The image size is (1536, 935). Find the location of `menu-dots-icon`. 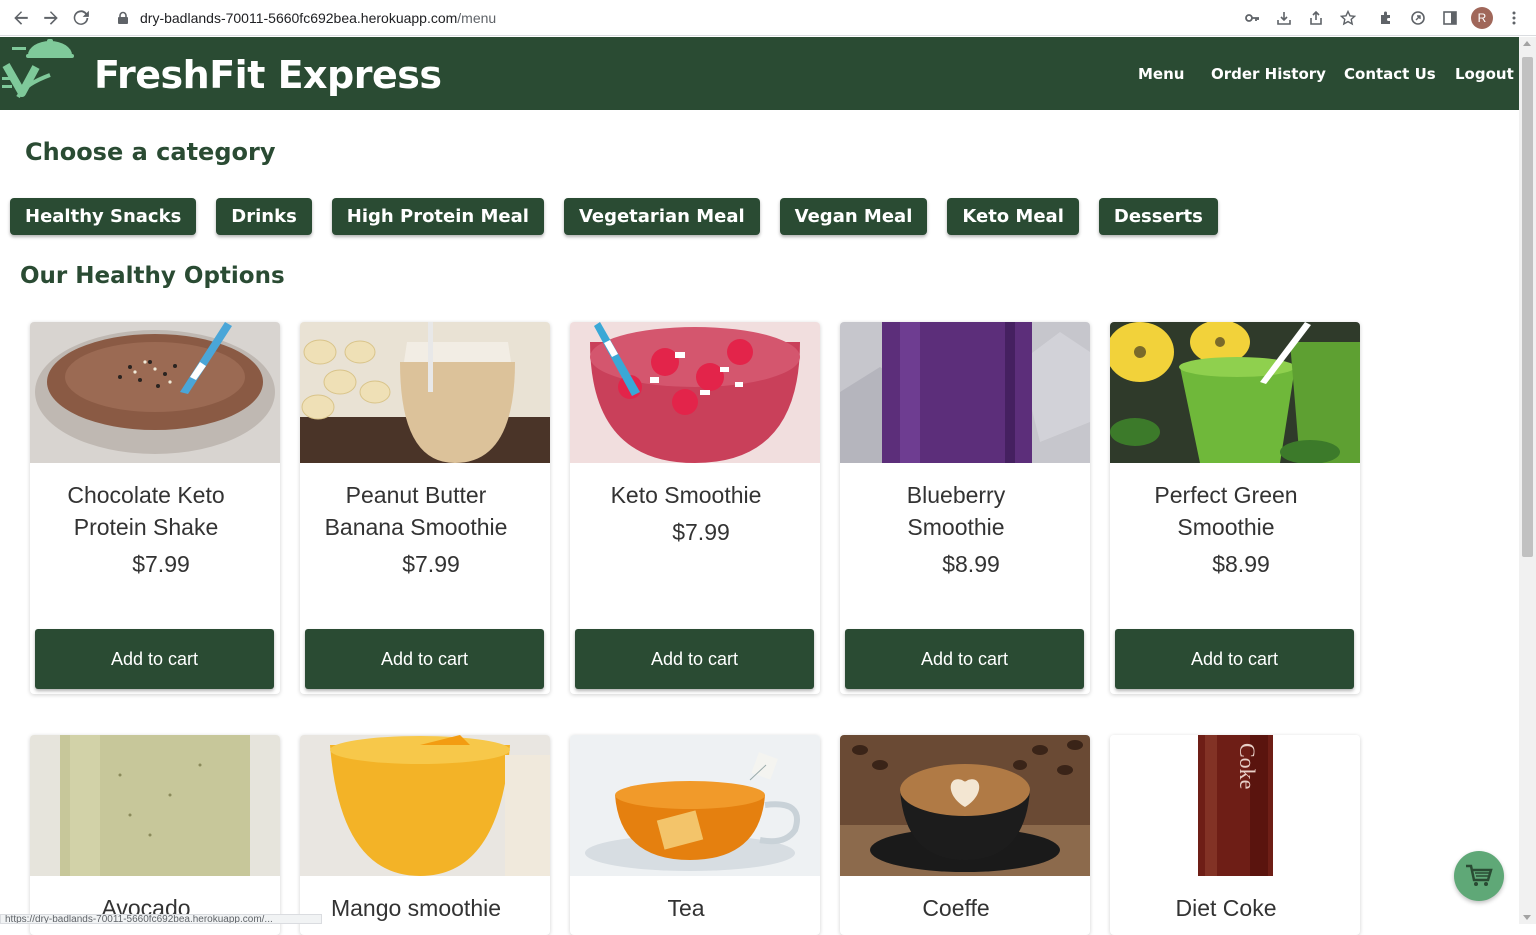

menu-dots-icon is located at coordinates (1514, 18).